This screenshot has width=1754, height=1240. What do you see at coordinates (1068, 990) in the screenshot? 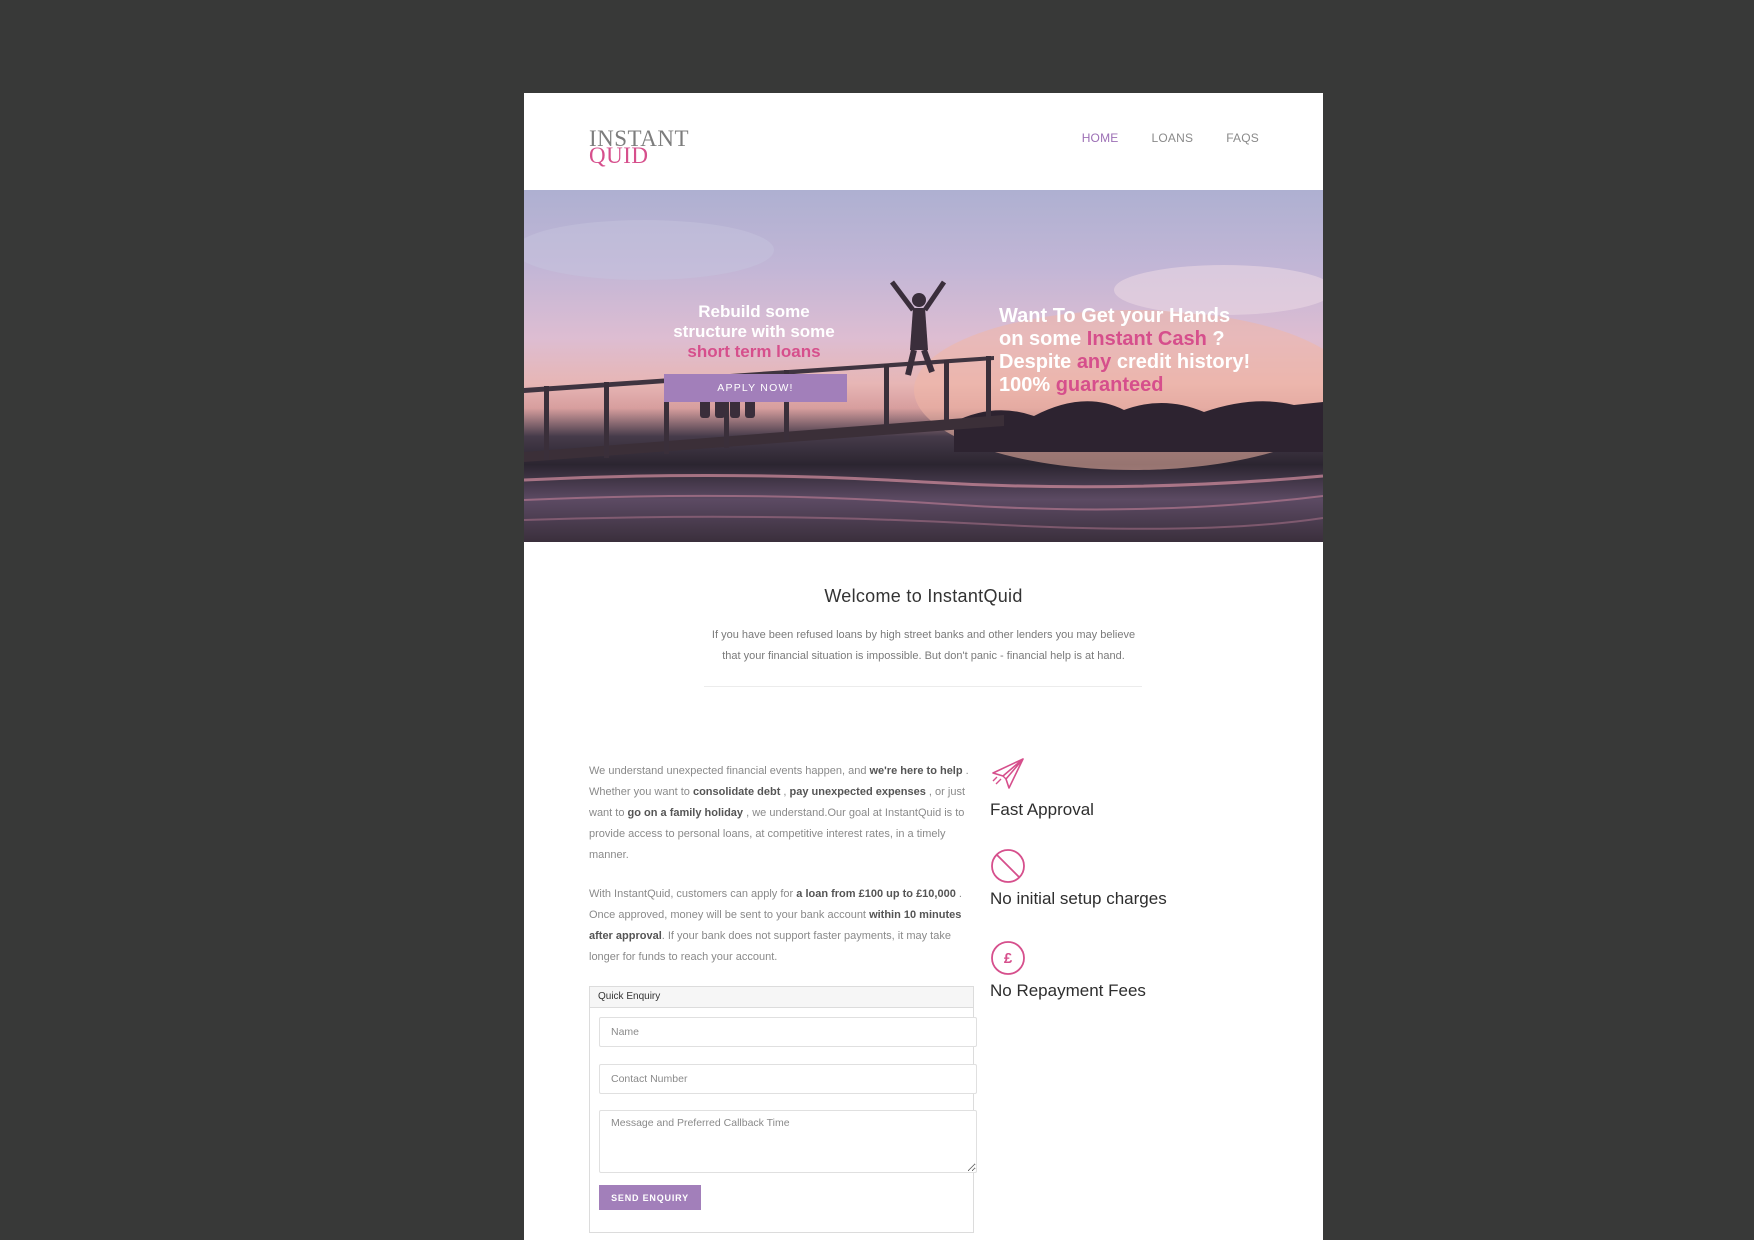
I see `feature-title: No Repayment Fees` at bounding box center [1068, 990].